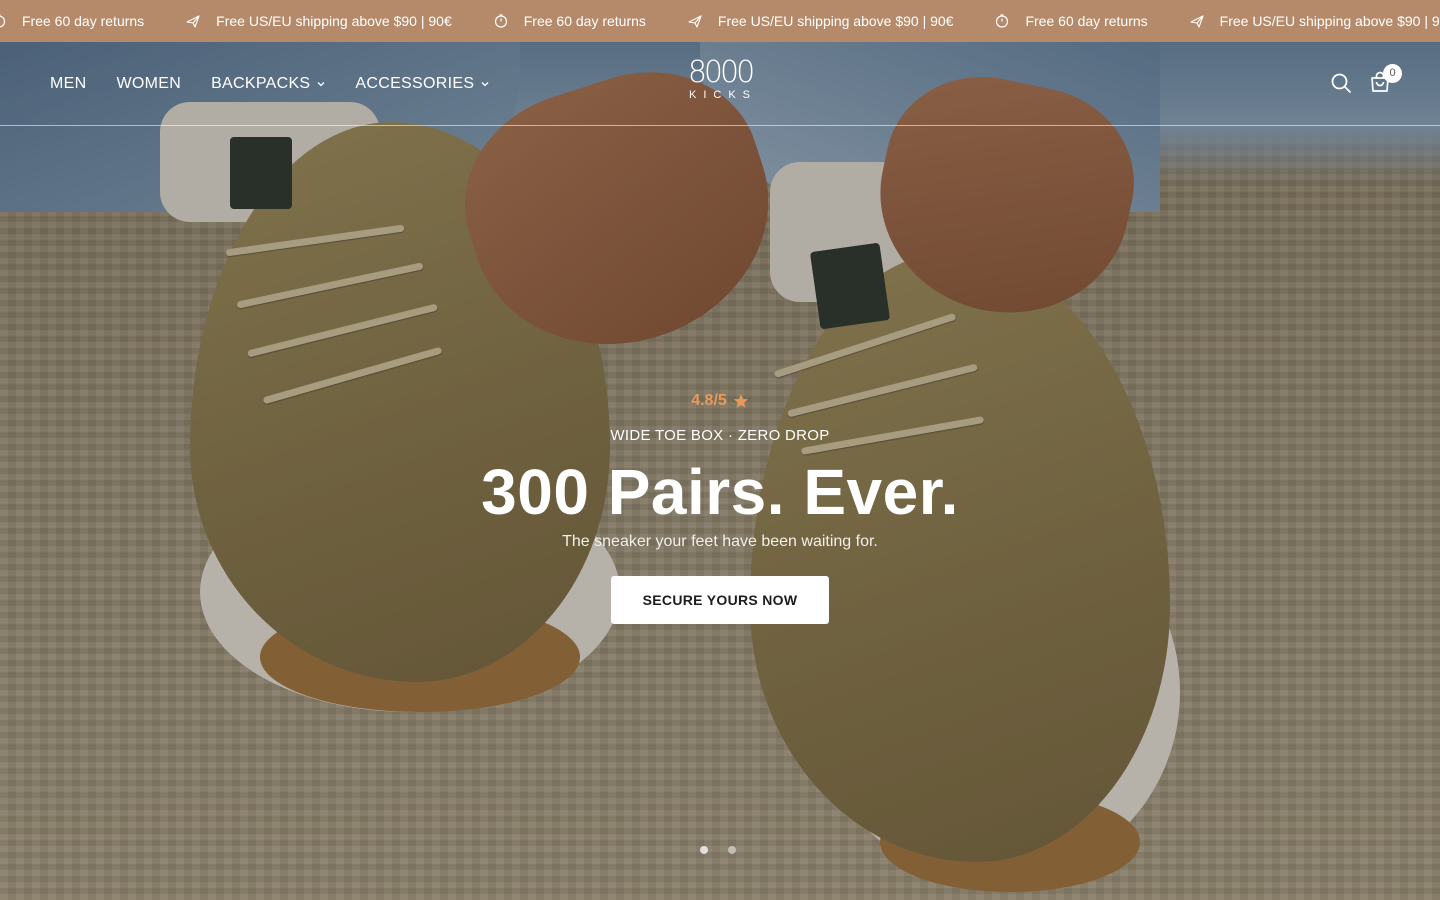 The height and width of the screenshot is (900, 1440). Describe the element at coordinates (741, 401) in the screenshot. I see `star-icon` at that location.